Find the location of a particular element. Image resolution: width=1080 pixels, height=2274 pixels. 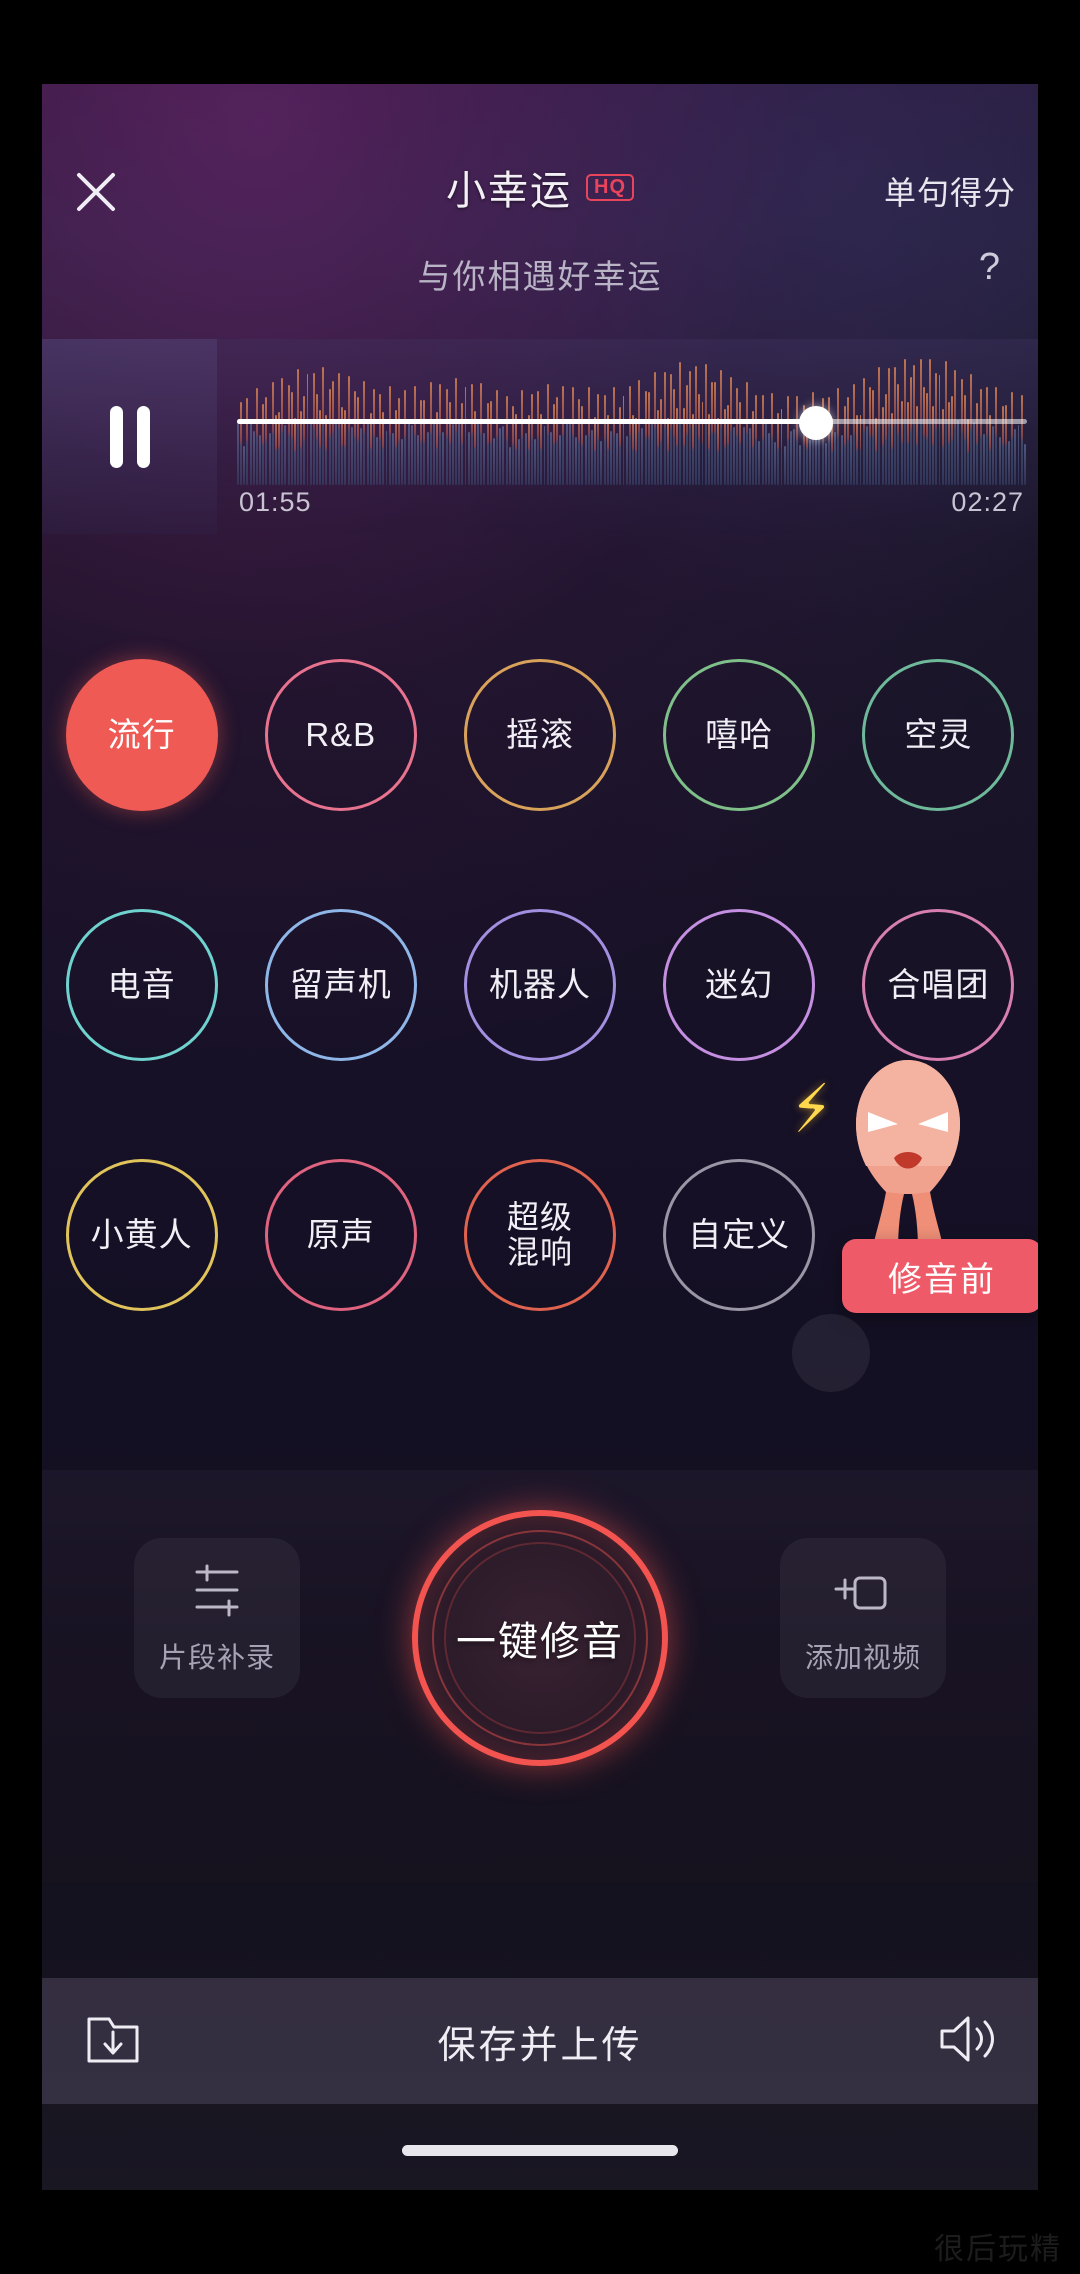

effect-button-8: 迷幻 is located at coordinates (739, 985).